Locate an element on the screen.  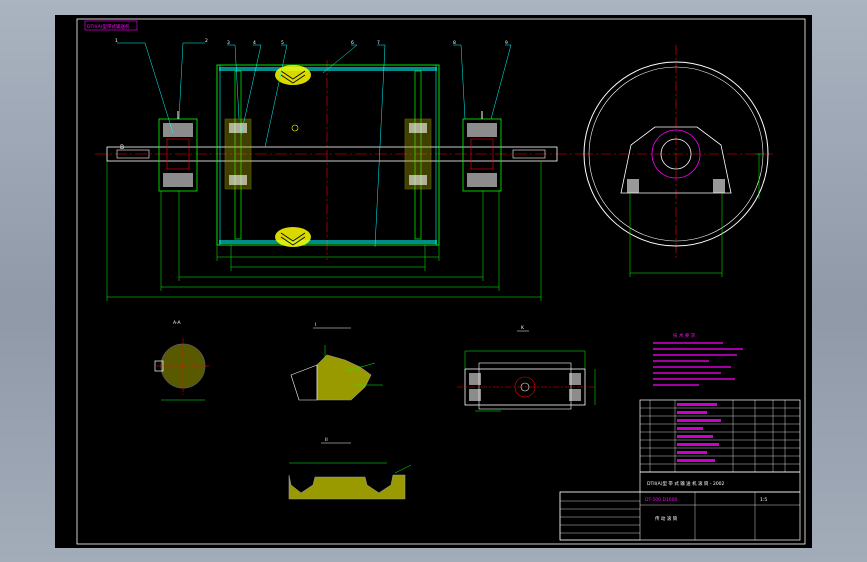
detail-view-2: II is located at coordinates (350, 468).